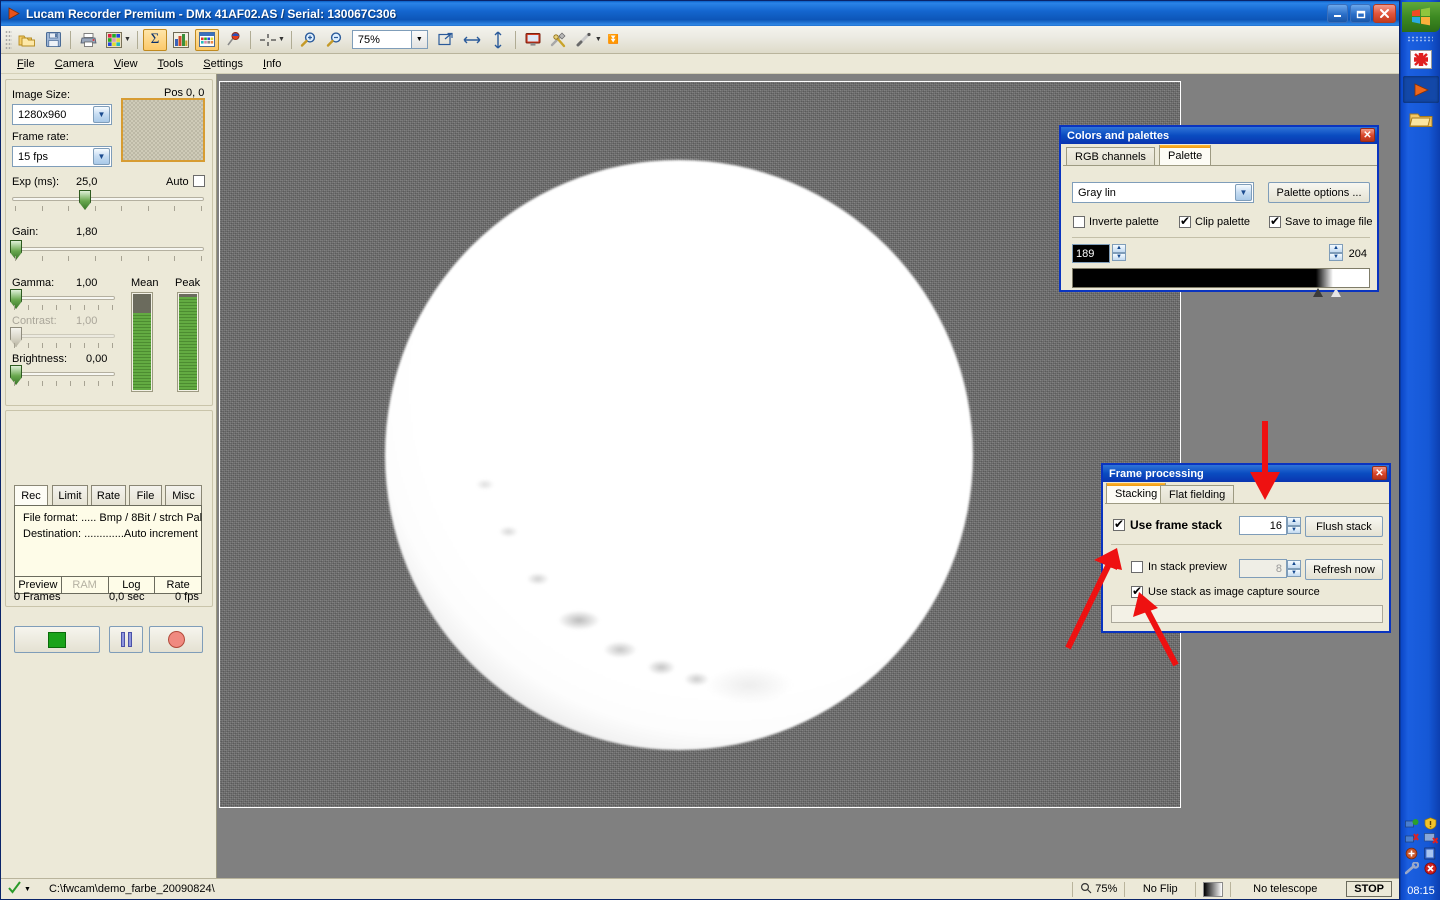  Describe the element at coordinates (1384, 13) in the screenshot. I see `close-button` at that location.